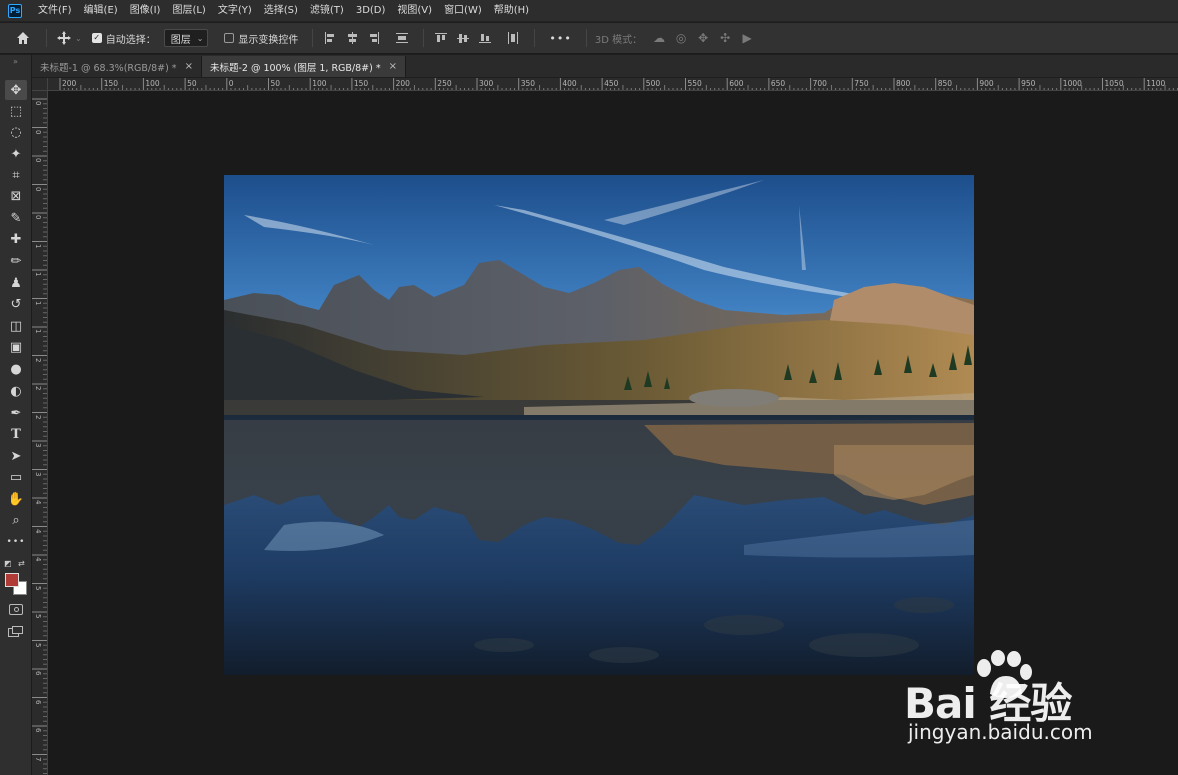 The width and height of the screenshot is (1178, 775). Describe the element at coordinates (463, 38) in the screenshot. I see `align-vertical-center-icon` at that location.